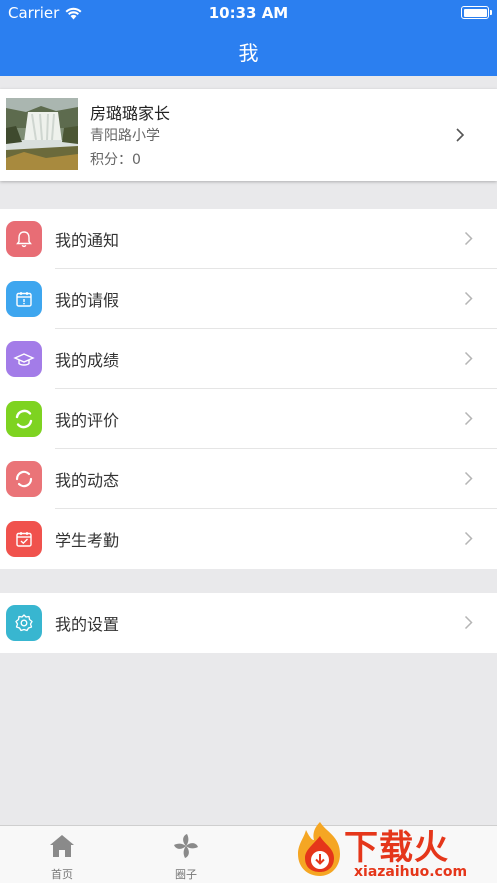 Image resolution: width=497 pixels, height=883 pixels. Describe the element at coordinates (87, 540) in the screenshot. I see `menu-label: 学生考勤` at that location.